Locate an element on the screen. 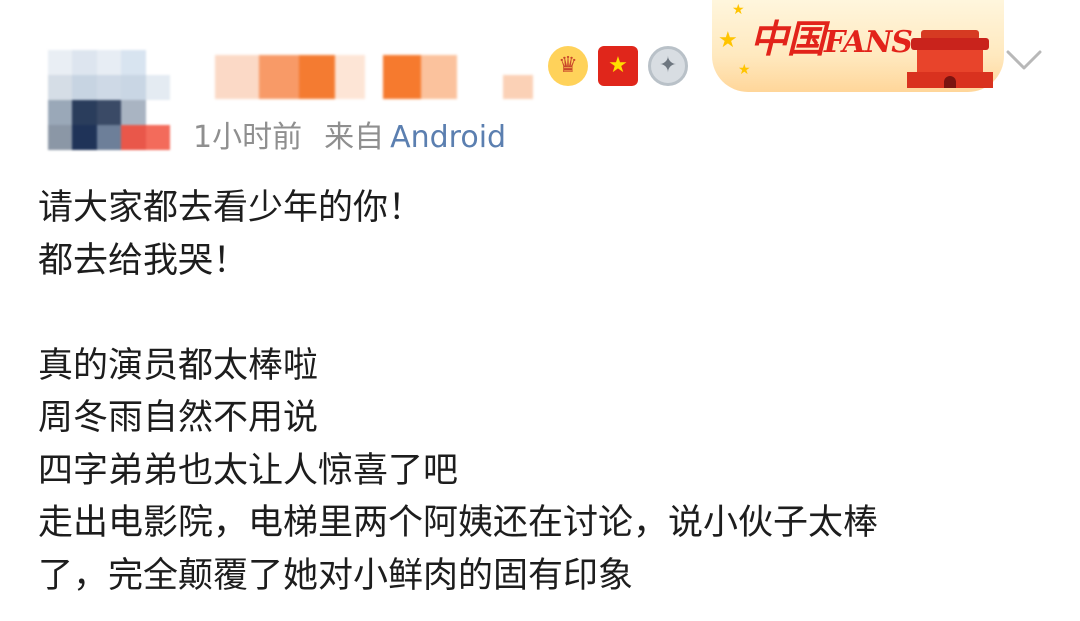  post-source-prefix: 来自 is located at coordinates (354, 137).